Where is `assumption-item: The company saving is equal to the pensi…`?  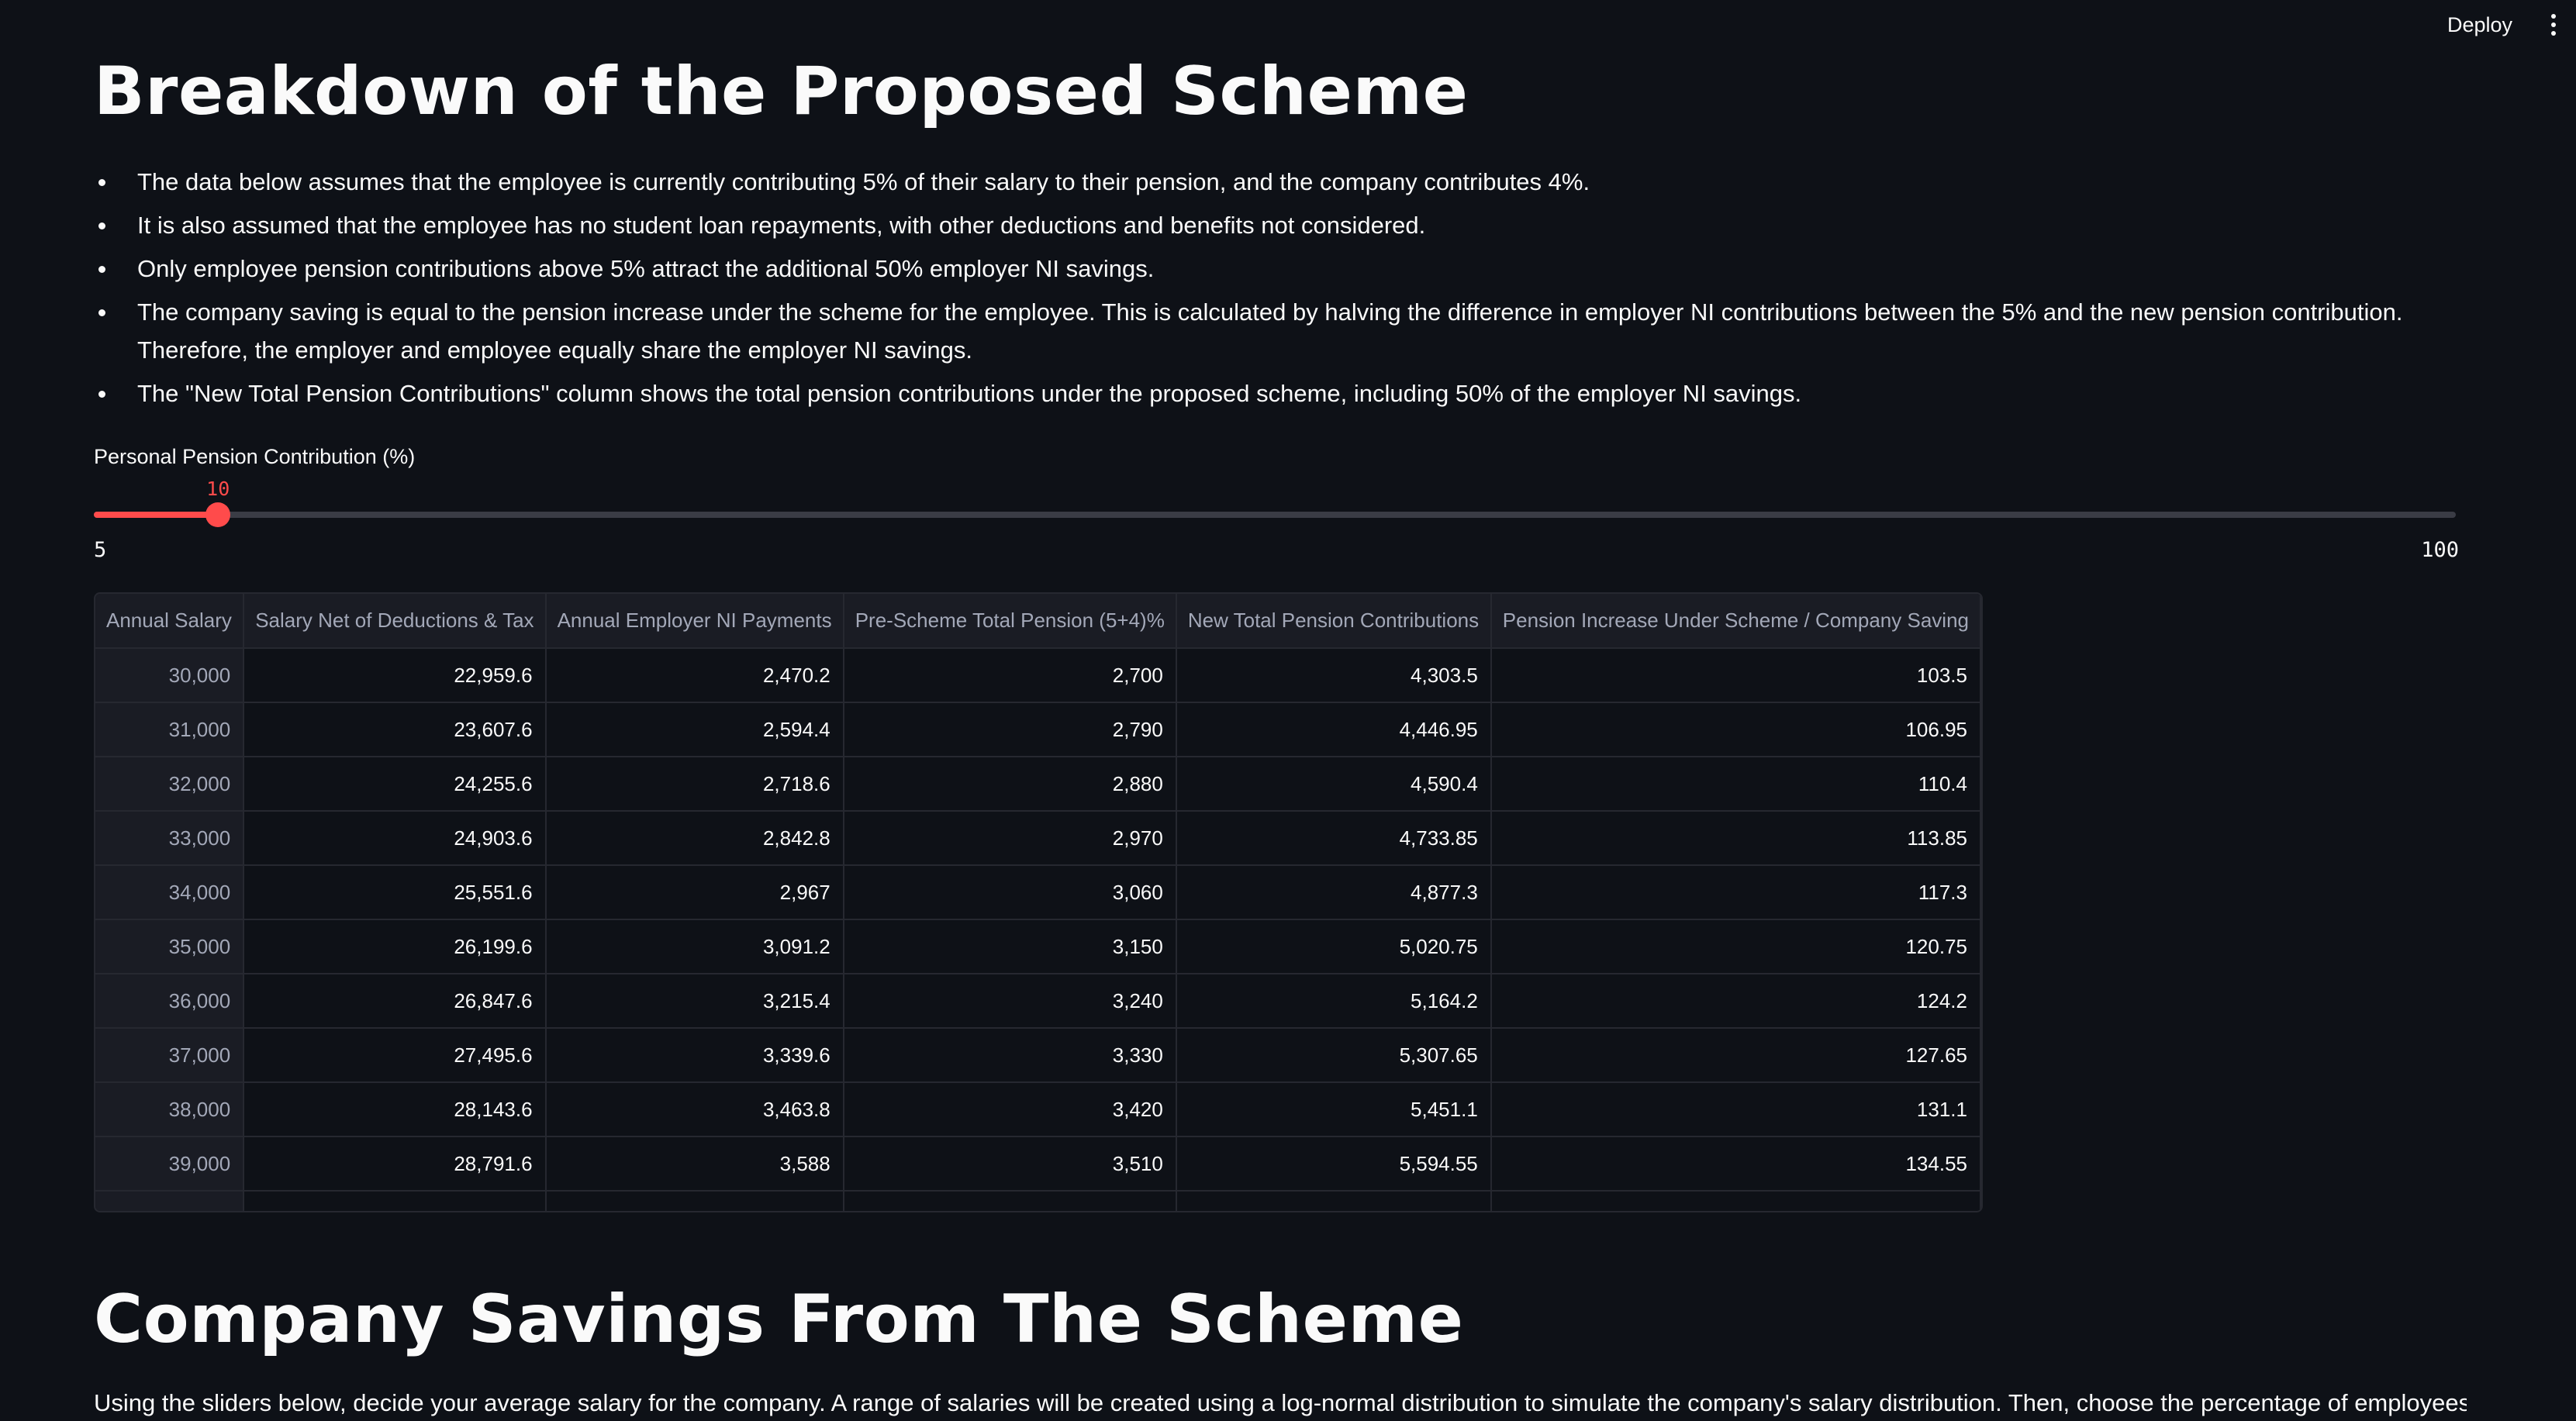
assumption-item: The company saving is equal to the pensi… is located at coordinates (1276, 331).